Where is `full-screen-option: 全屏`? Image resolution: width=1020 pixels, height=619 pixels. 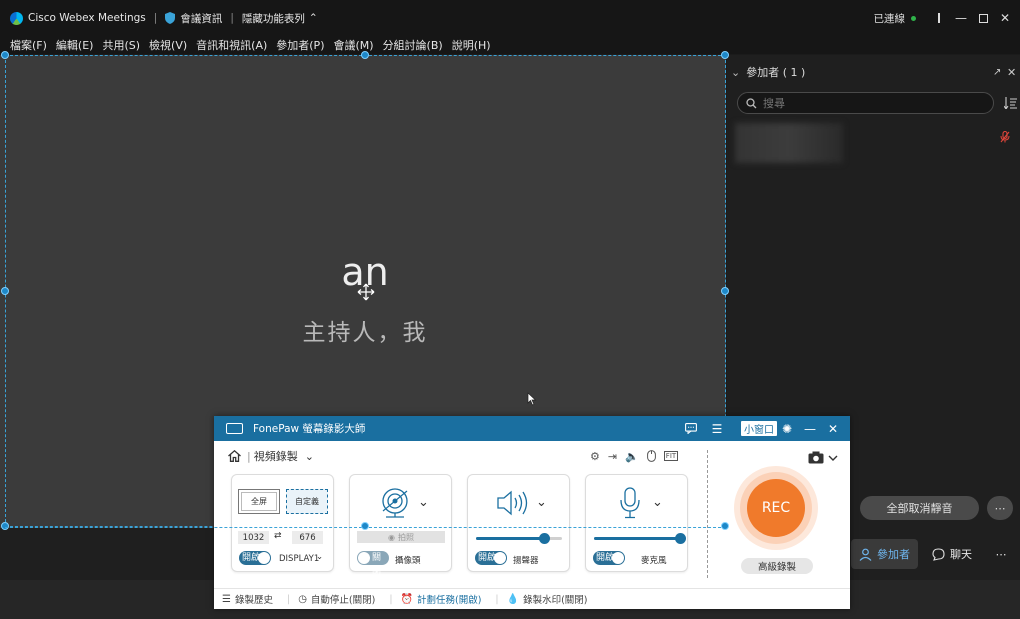 full-screen-option: 全屏 is located at coordinates (259, 501).